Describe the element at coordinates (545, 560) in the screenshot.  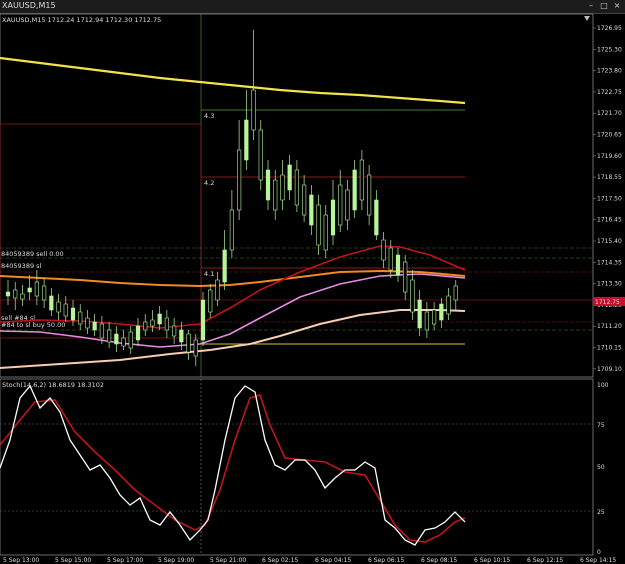
I see `time-tick-label: 6 Sep 12:15` at that location.